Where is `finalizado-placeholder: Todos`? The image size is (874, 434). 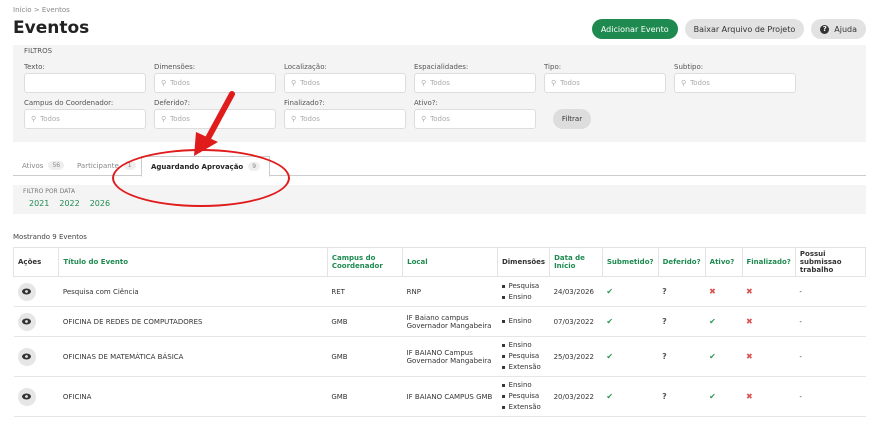
finalizado-placeholder: Todos is located at coordinates (310, 119).